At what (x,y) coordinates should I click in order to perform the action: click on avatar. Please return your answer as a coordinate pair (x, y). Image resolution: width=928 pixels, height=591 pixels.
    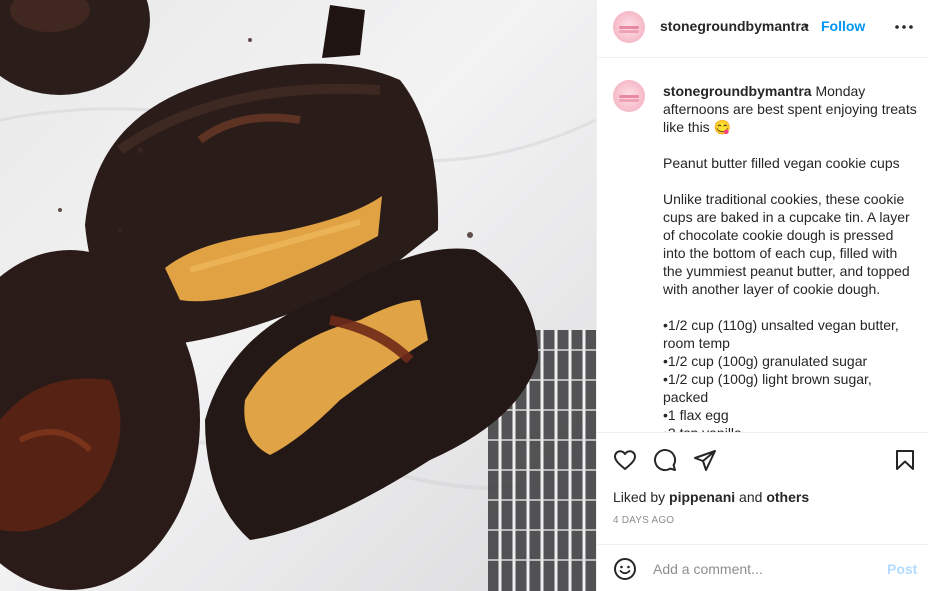
    Looking at the image, I should click on (629, 27).